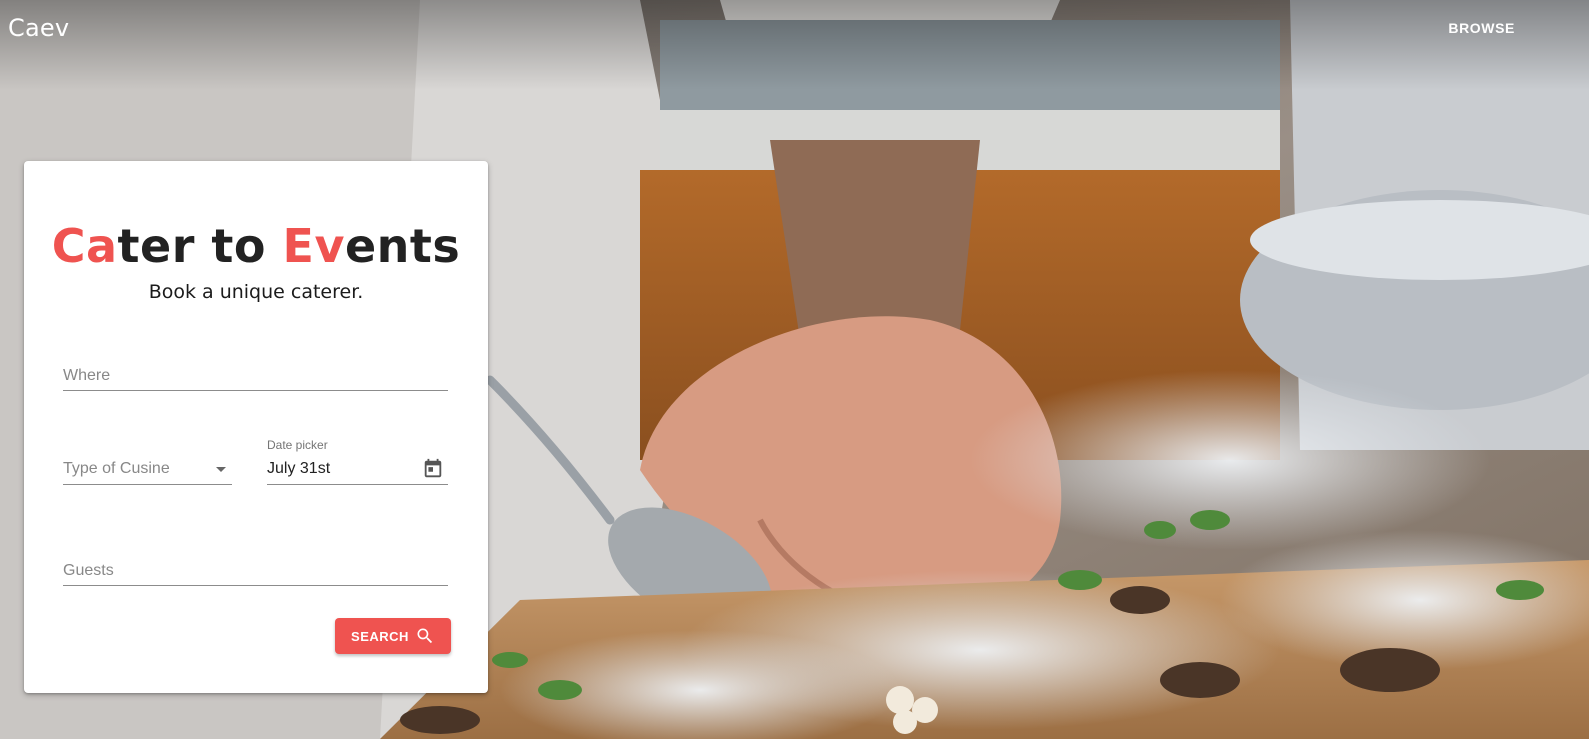 Image resolution: width=1589 pixels, height=739 pixels. Describe the element at coordinates (794, 28) in the screenshot. I see `app-bar: Caev BROWSE` at that location.